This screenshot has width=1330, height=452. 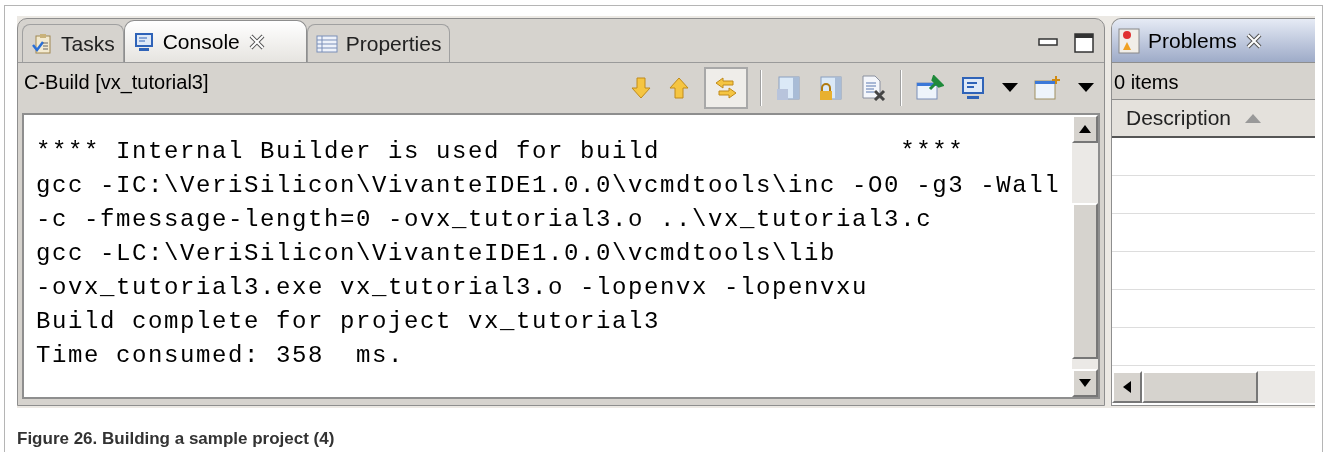 I want to click on view-tab: Properties, so click(x=378, y=43).